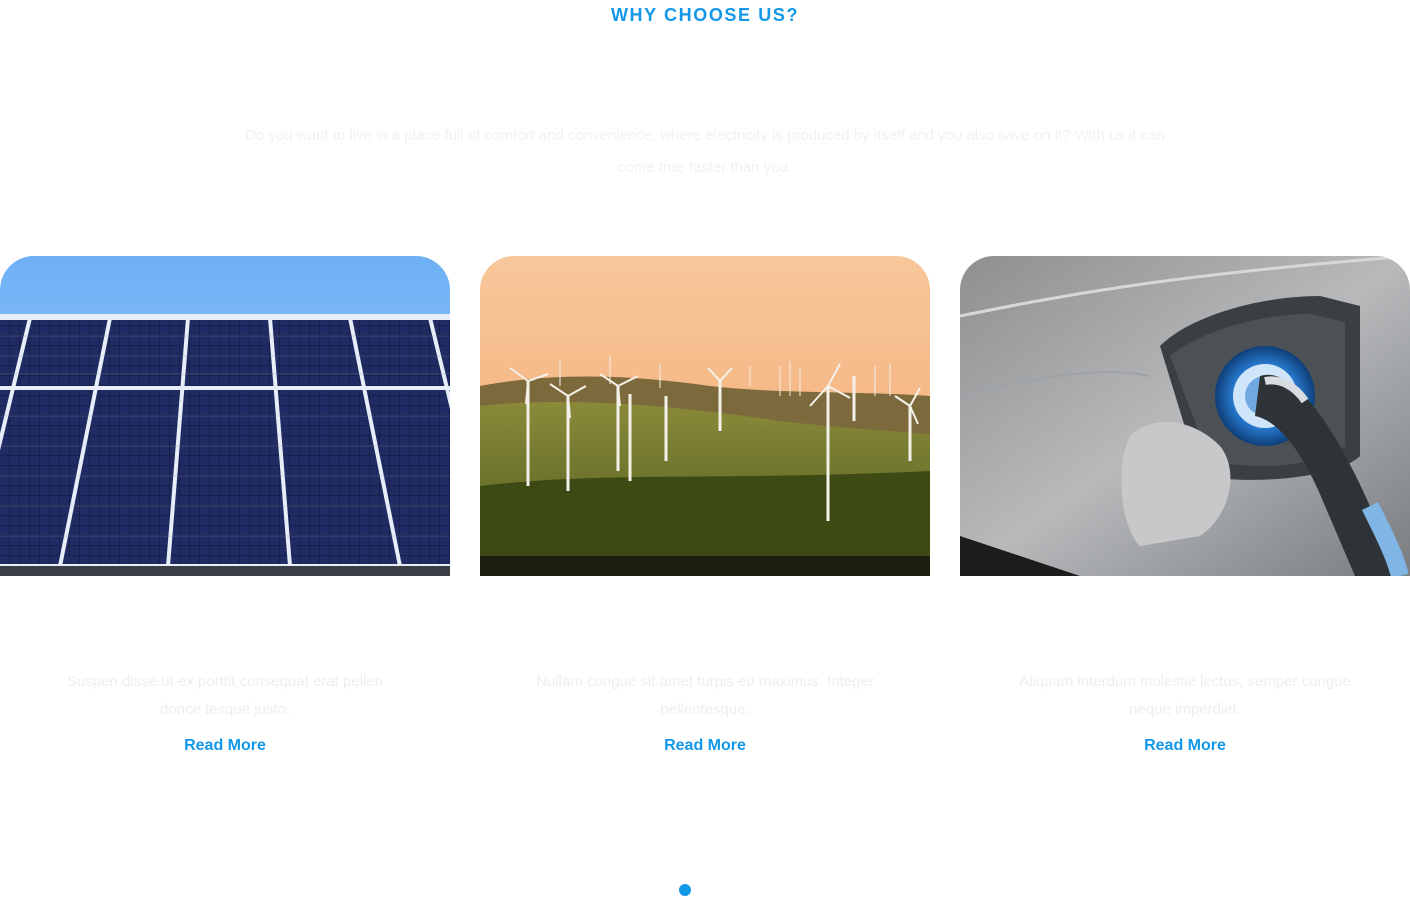 The width and height of the screenshot is (1410, 897). I want to click on carousel-pagination, so click(705, 890).